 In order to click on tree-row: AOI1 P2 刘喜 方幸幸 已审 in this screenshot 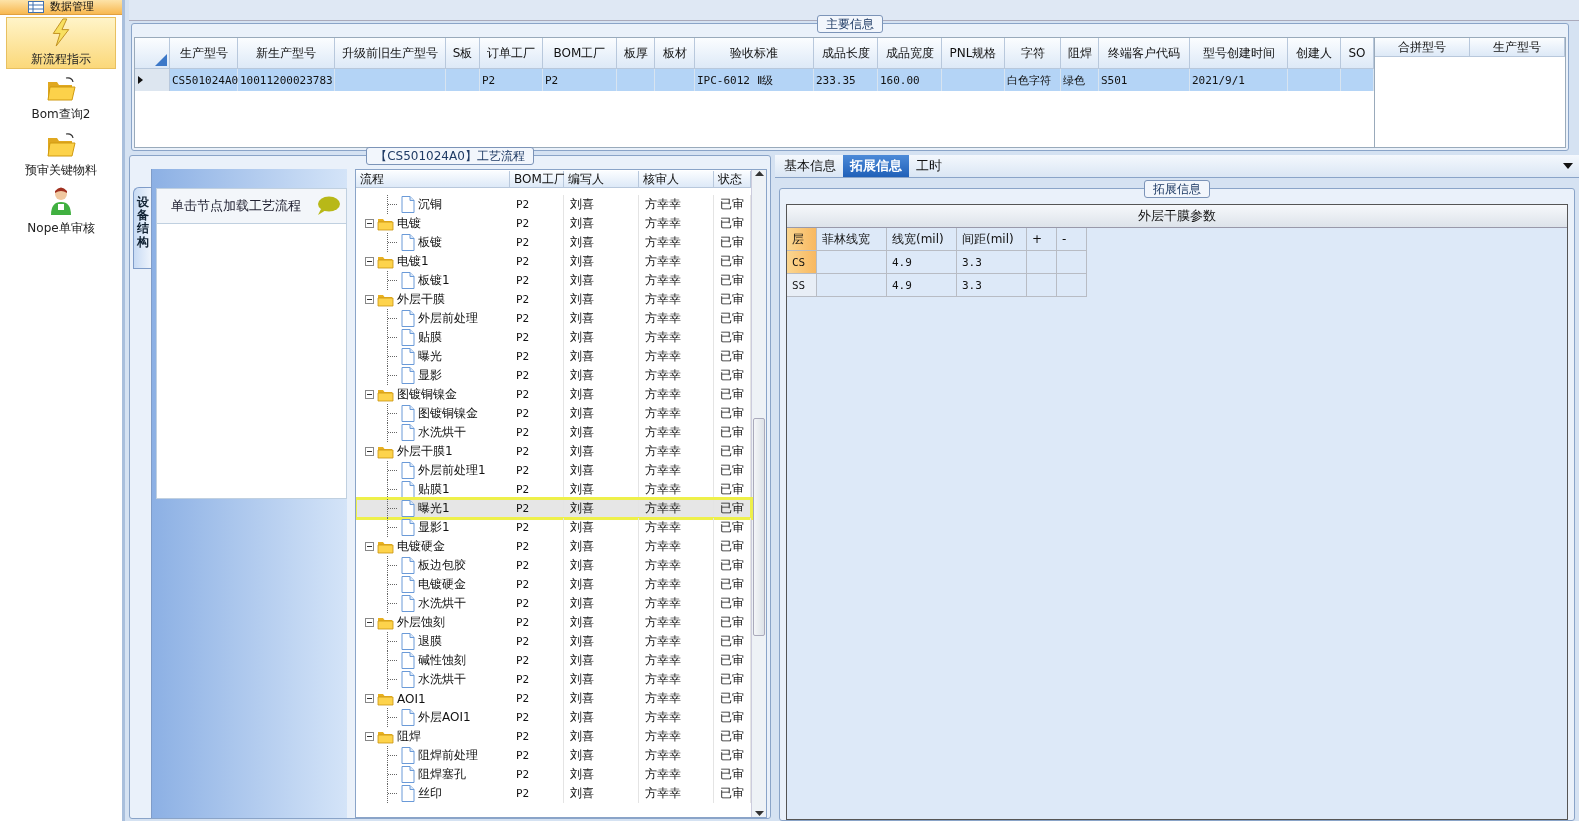, I will do `click(553, 698)`.